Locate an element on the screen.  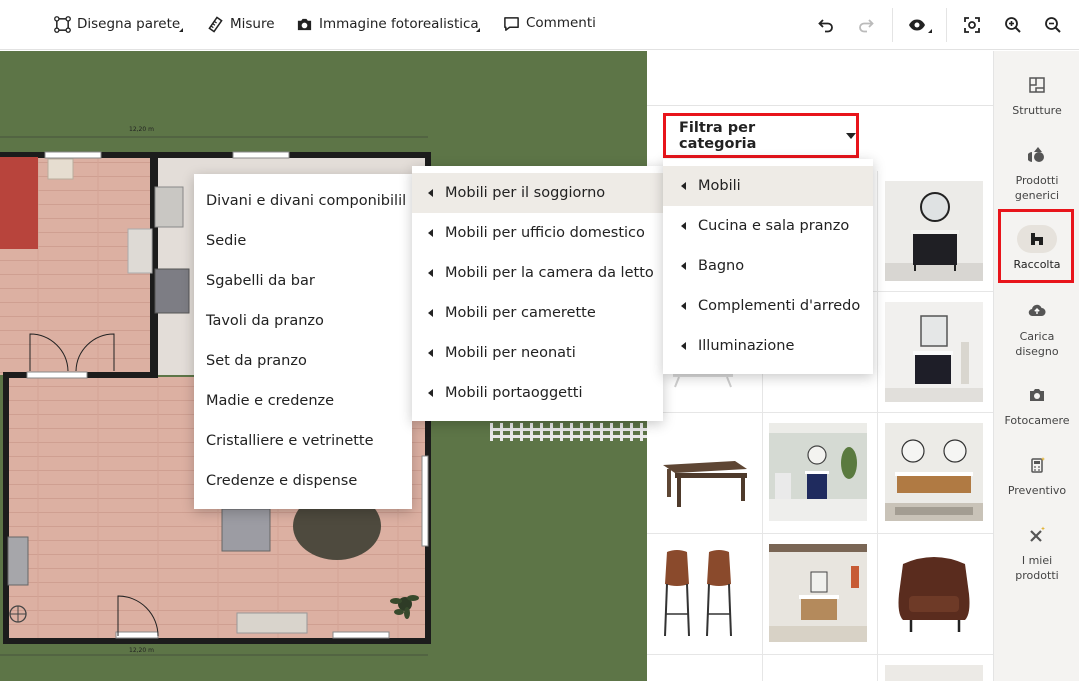
measures-label: Misure is located at coordinates (252, 24).